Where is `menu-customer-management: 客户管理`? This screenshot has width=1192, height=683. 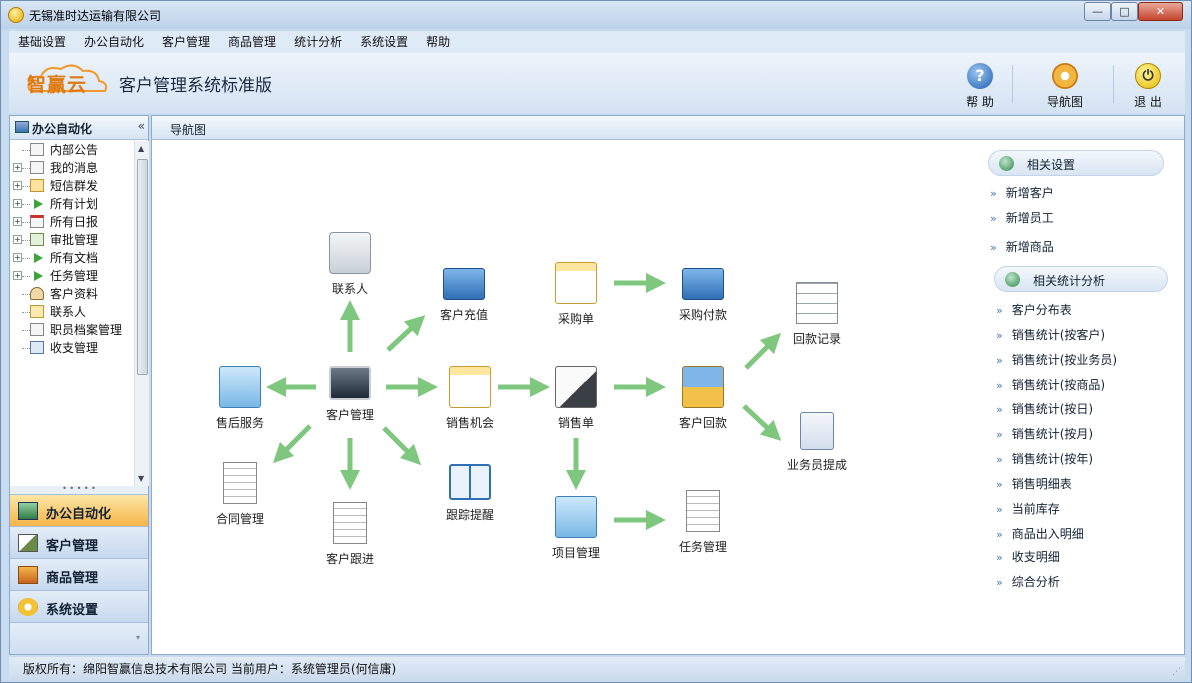 menu-customer-management: 客户管理 is located at coordinates (186, 42).